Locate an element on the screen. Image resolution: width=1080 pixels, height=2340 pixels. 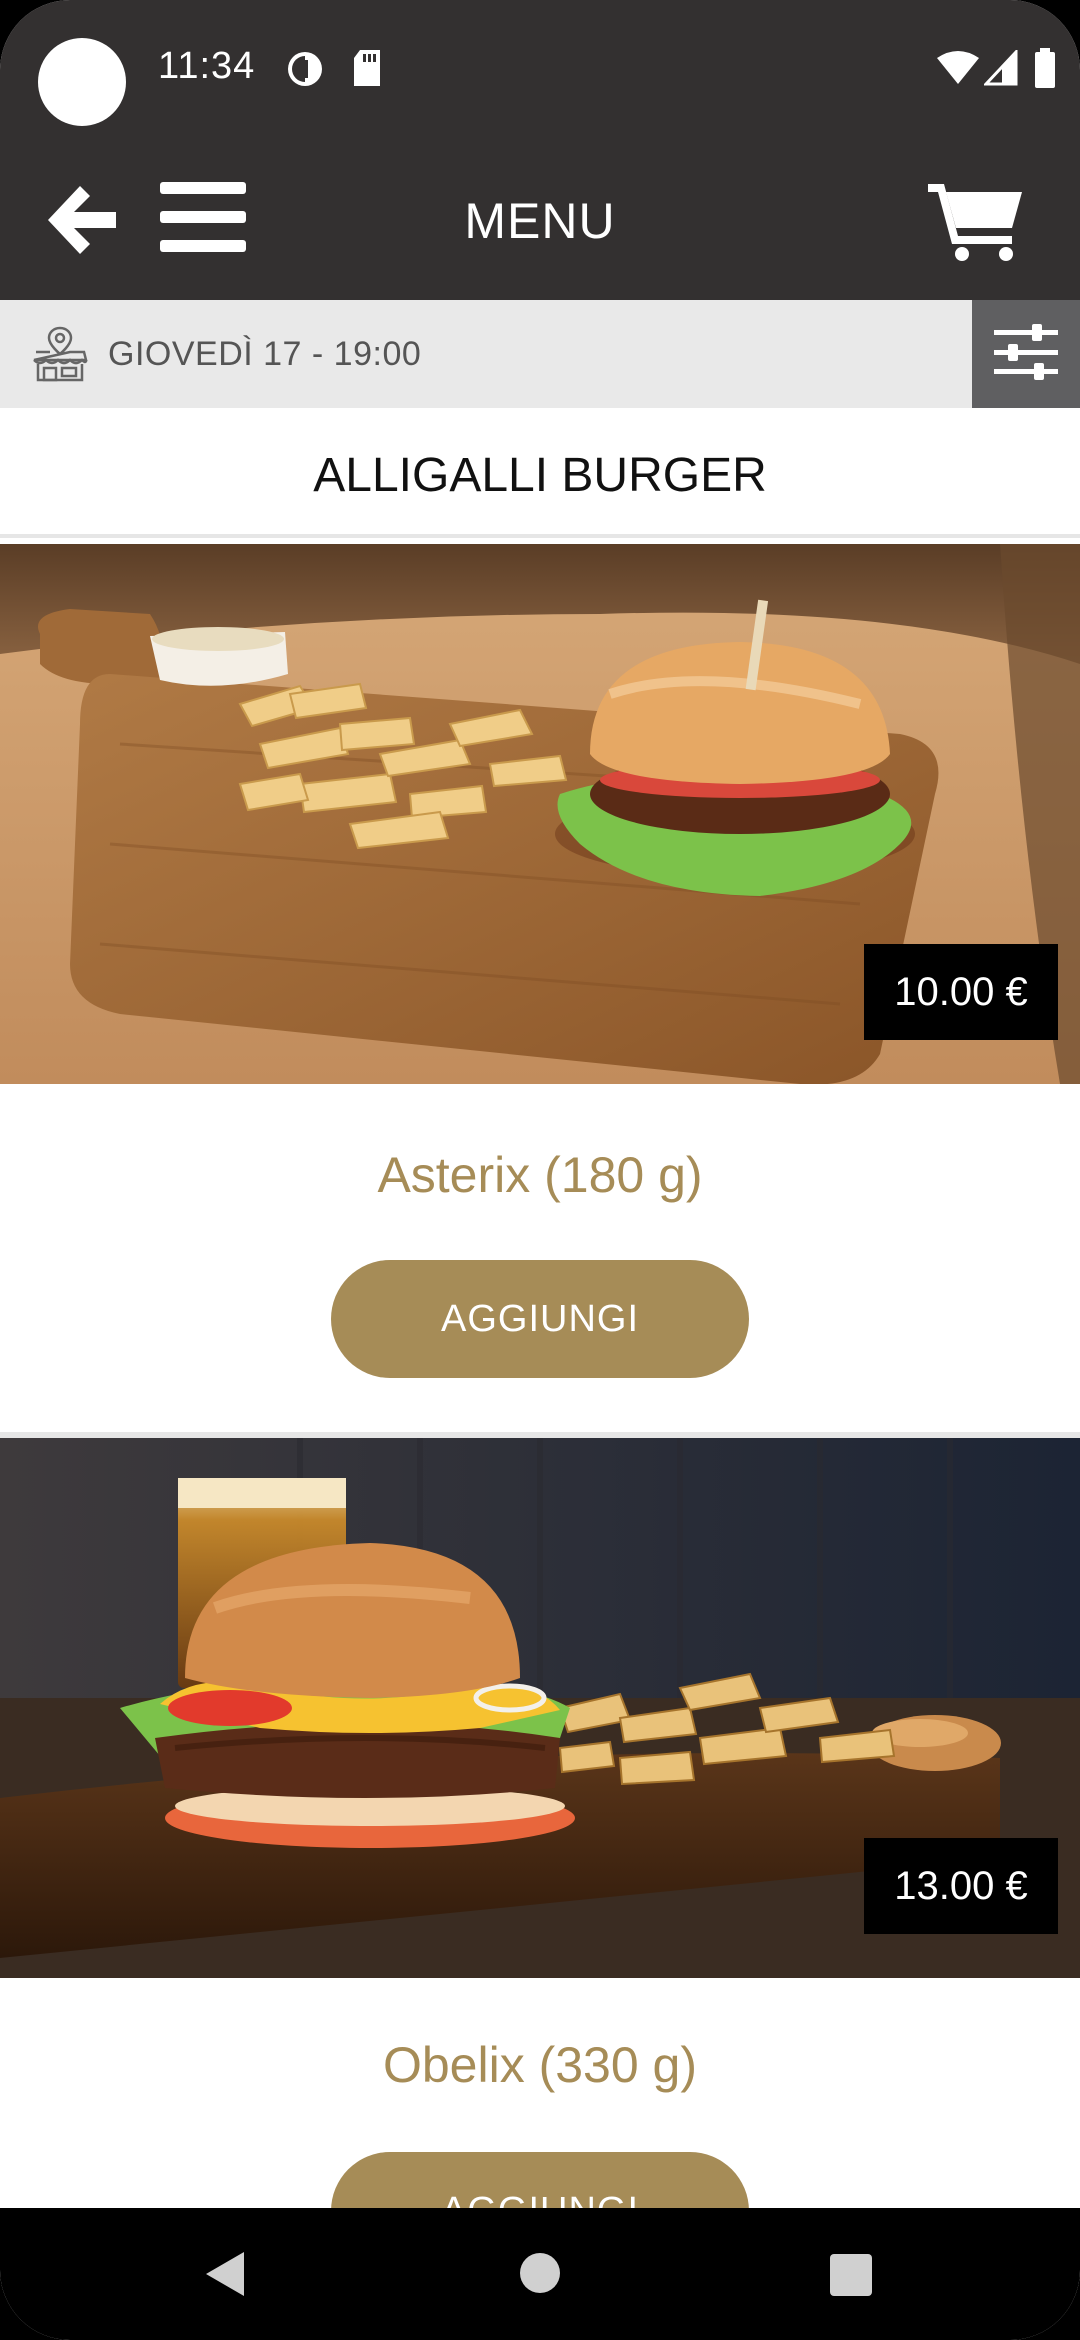
camera-cutout is located at coordinates (82, 82).